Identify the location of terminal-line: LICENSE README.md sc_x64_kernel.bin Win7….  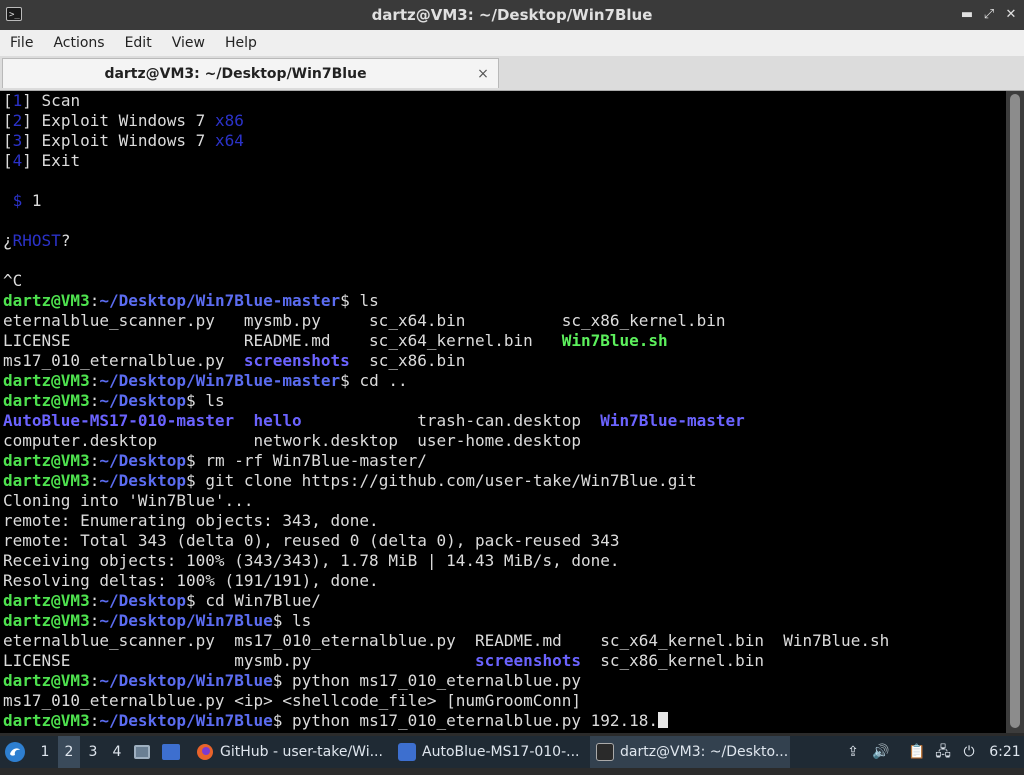
(446, 341).